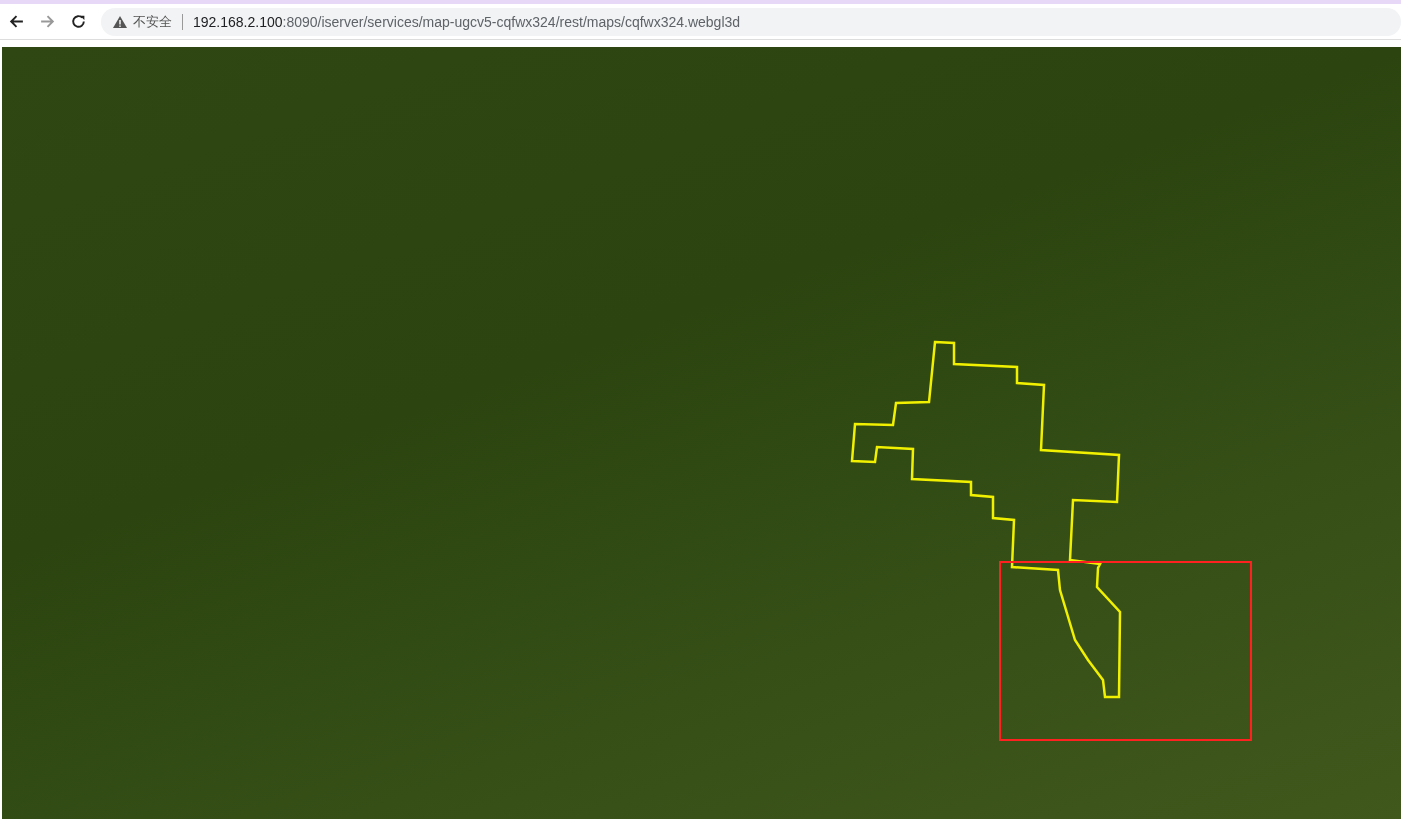 This screenshot has height=819, width=1401. Describe the element at coordinates (467, 21) in the screenshot. I see `url-text: 192.168.2.100:8090/iserver/services/map-ugcv5-cqfwx324/rest/maps/cqfwx324.webgl3d` at that location.